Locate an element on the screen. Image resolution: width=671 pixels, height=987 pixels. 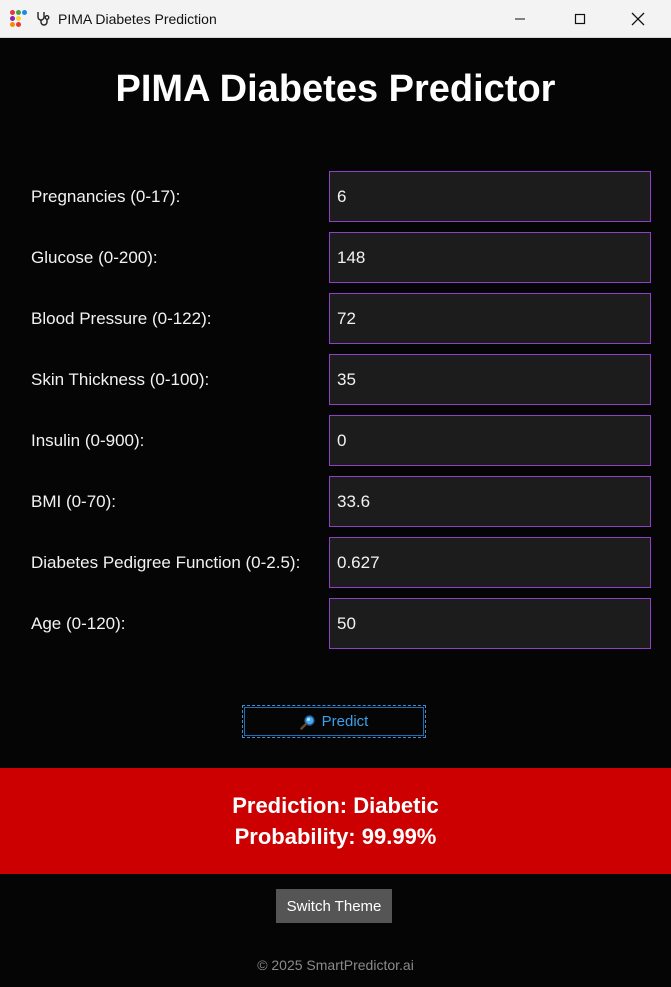
maximize-button is located at coordinates (580, 18).